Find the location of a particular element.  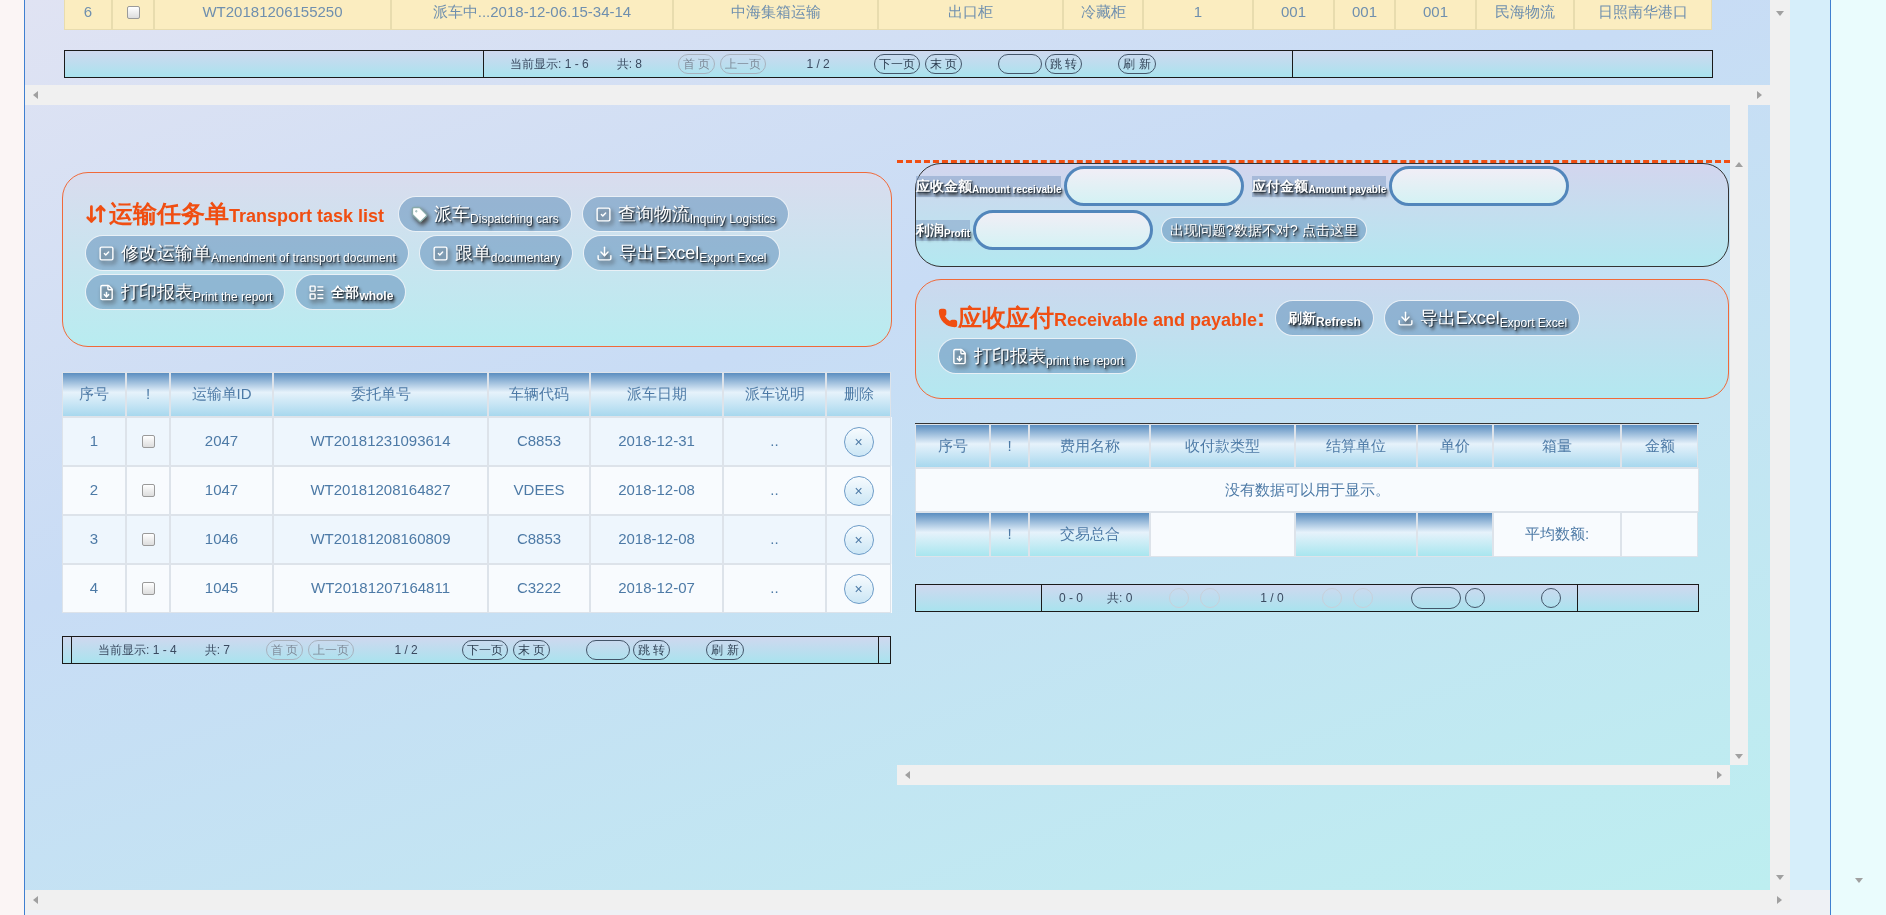

panel-title: 运输任务单Transport task list is located at coordinates (247, 214).